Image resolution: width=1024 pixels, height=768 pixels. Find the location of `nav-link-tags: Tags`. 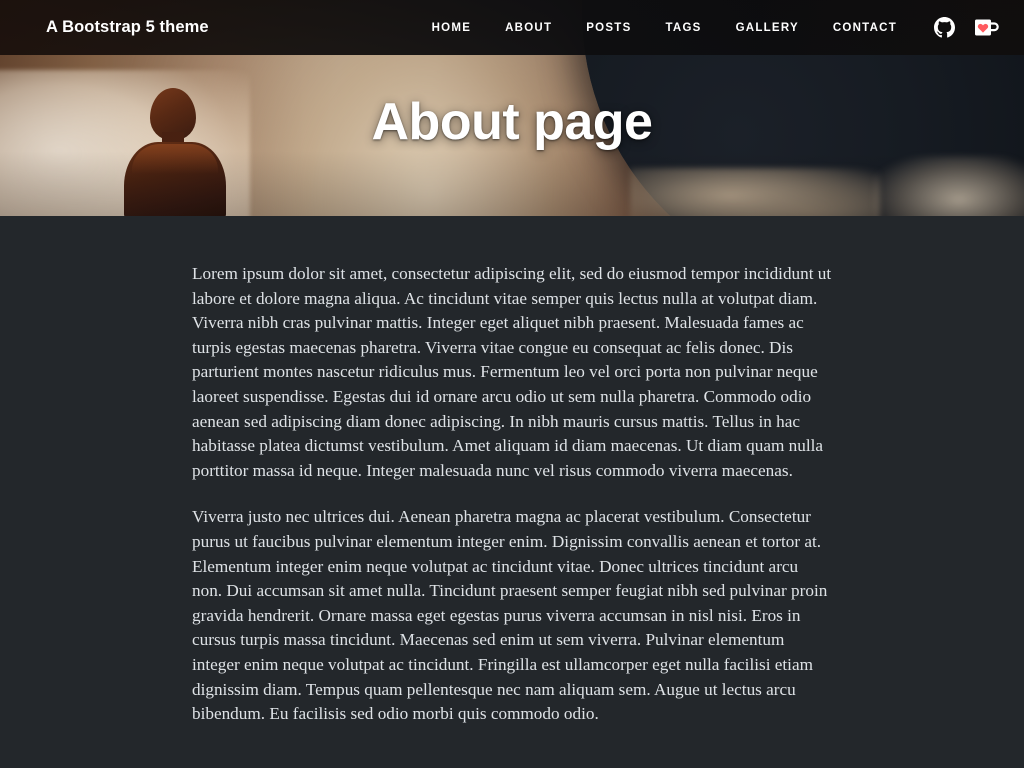

nav-link-tags: Tags is located at coordinates (684, 28).